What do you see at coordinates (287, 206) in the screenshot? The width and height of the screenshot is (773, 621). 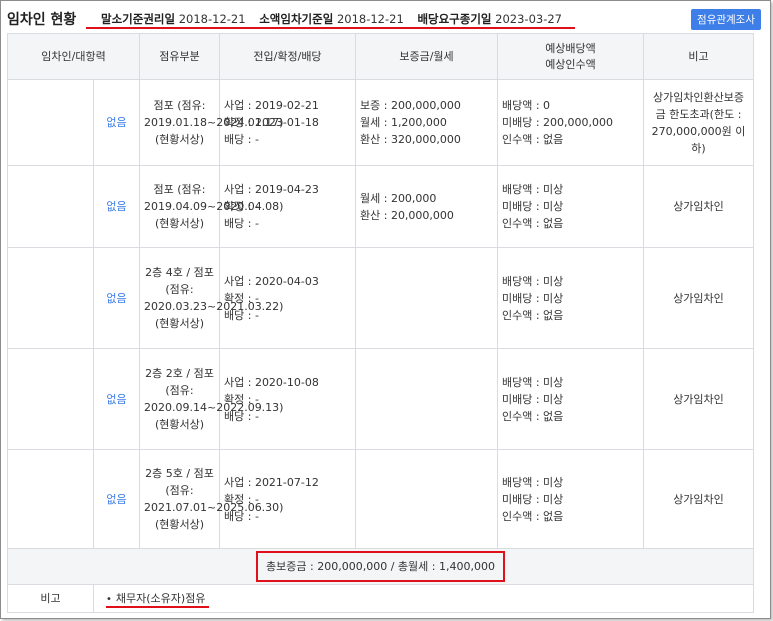 I see `move-in-cell: 사업 : 2019-04-23 확정 : - 배당 : -` at bounding box center [287, 206].